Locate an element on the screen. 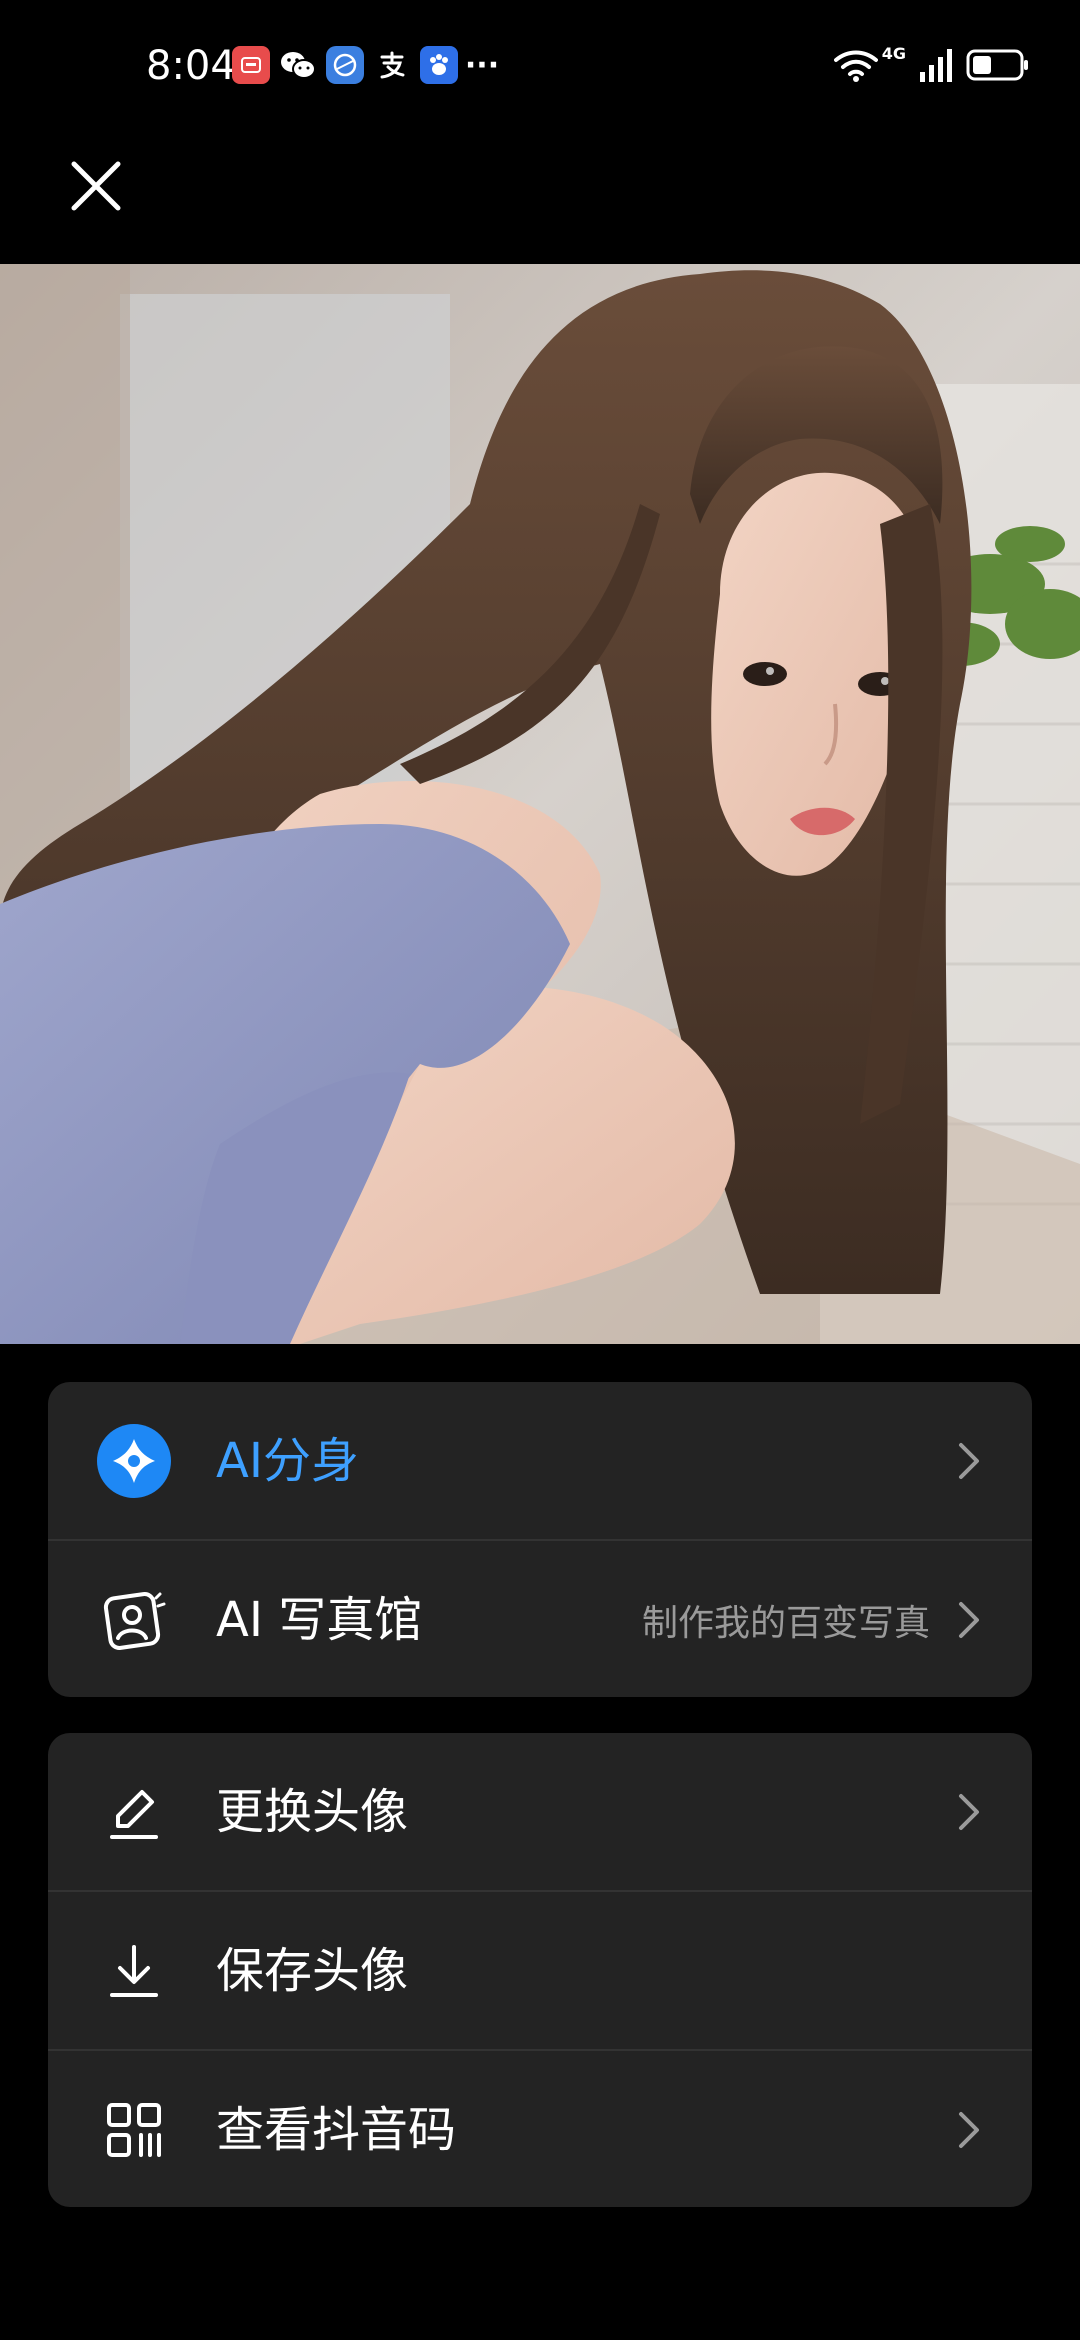 Image resolution: width=1080 pixels, height=2340 pixels. ai-features-card: AI分身 AI 写真馆 制作我的百变写真 is located at coordinates (540, 1539).